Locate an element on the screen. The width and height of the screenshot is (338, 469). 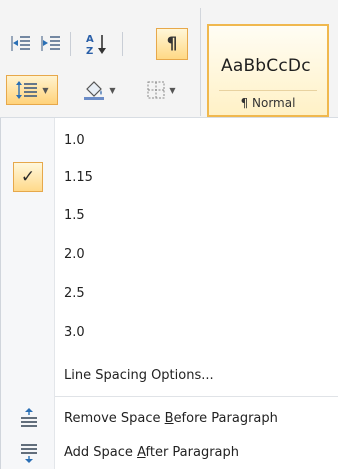
menu-item-label: 2.0 is located at coordinates (74, 254).